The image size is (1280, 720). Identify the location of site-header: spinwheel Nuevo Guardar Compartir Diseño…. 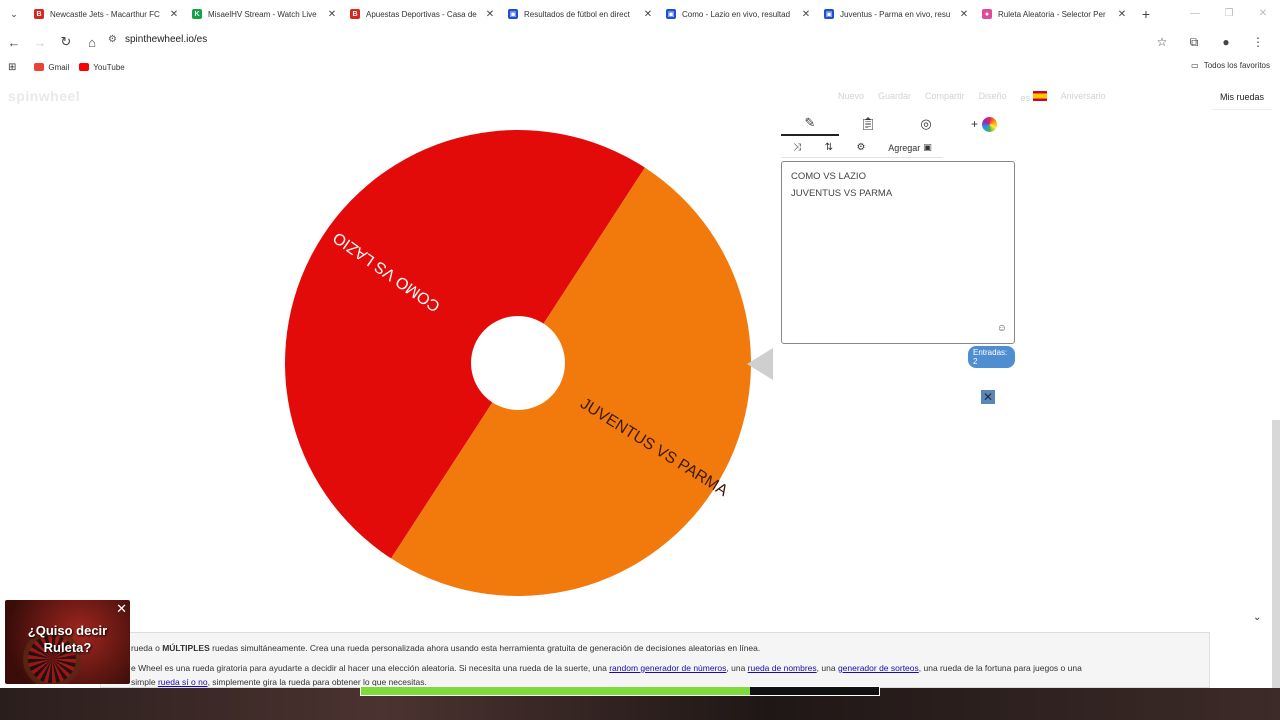
(640, 97).